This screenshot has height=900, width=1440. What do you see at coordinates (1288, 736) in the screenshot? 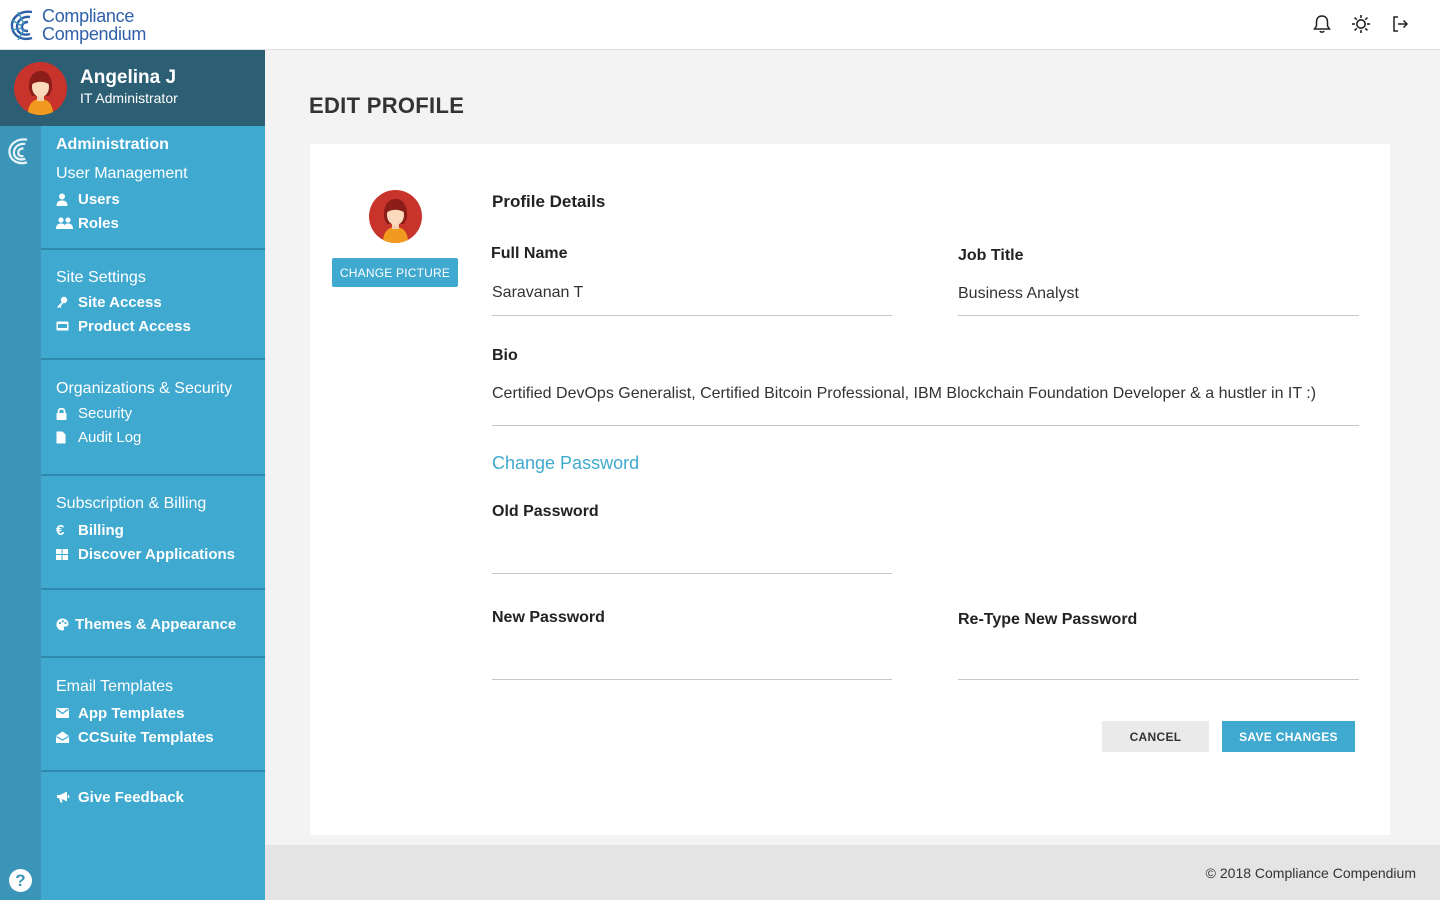
I see `save-changes-button: SAVE CHANGES` at bounding box center [1288, 736].